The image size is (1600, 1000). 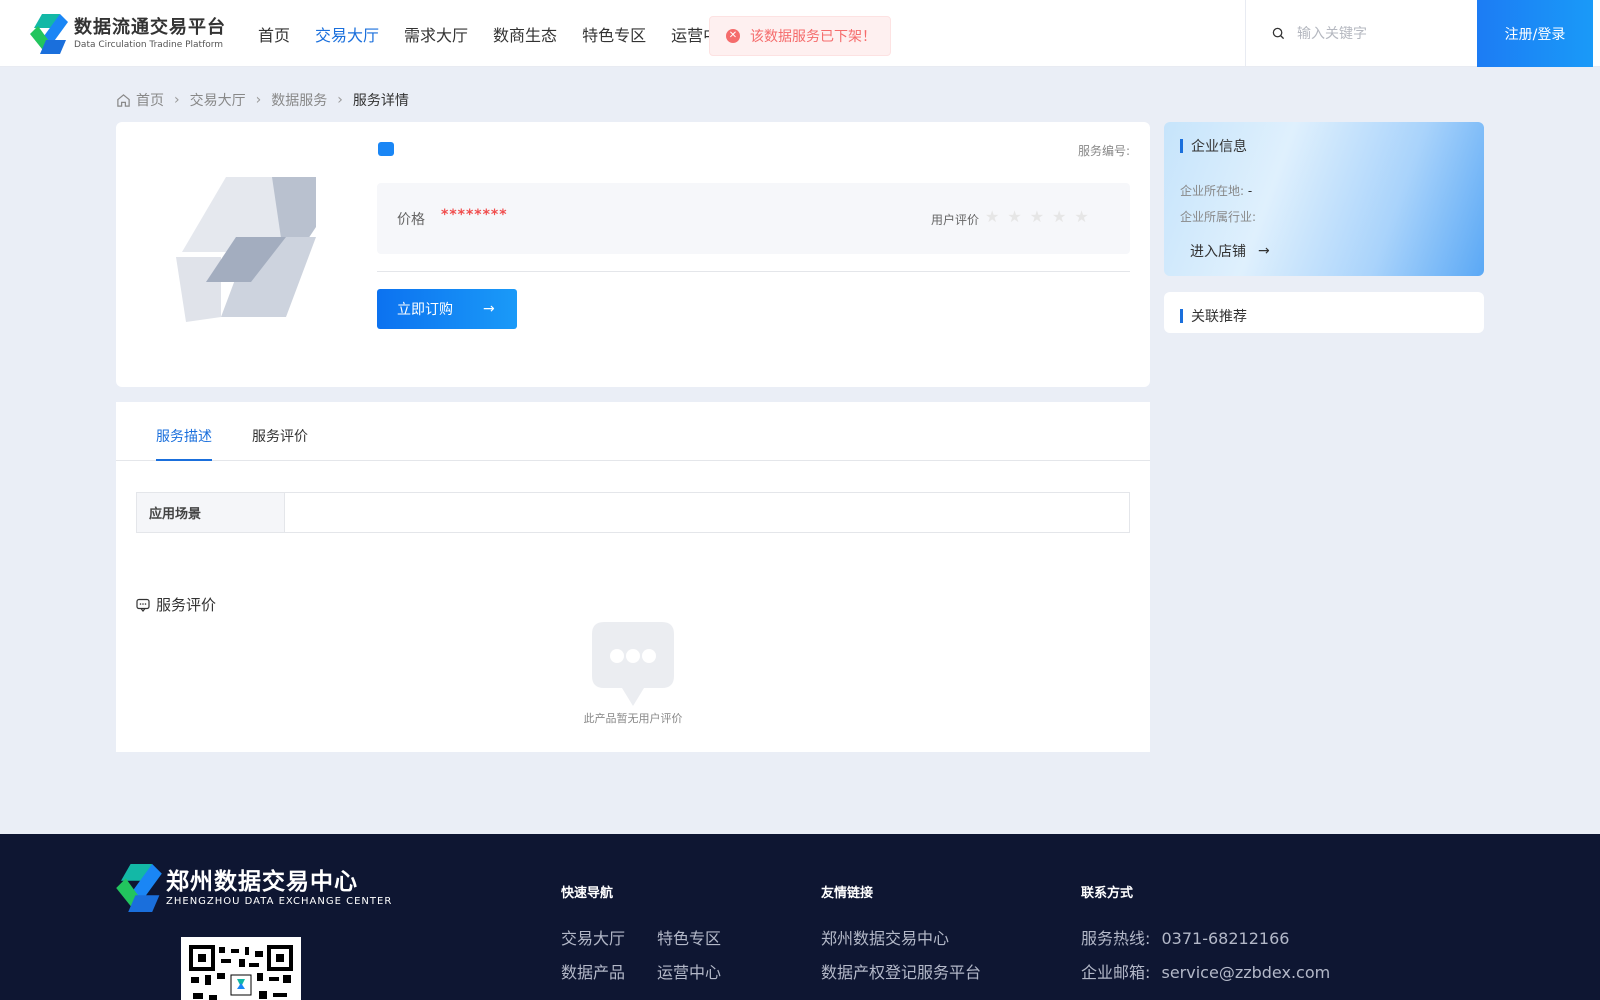 I want to click on service-tag, so click(x=386, y=149).